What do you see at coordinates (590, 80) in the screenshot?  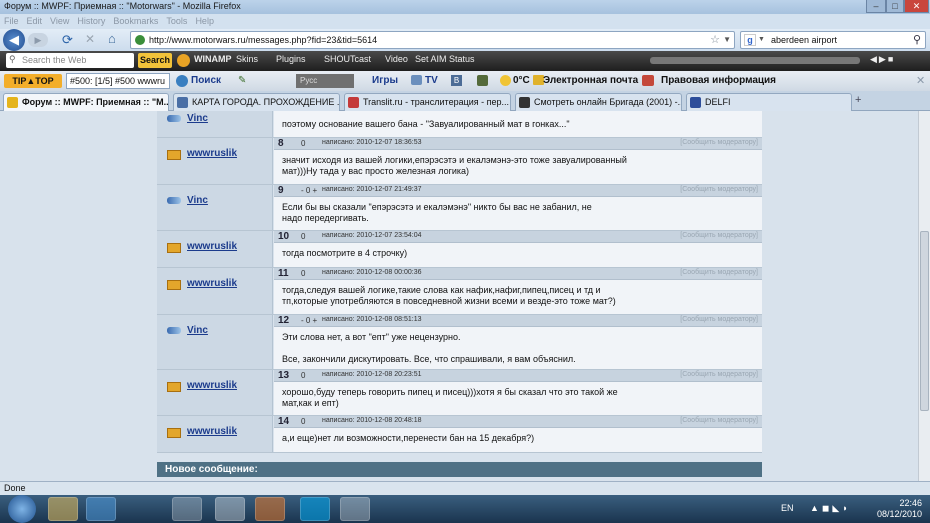 I see `email-menu: Электронная почта` at bounding box center [590, 80].